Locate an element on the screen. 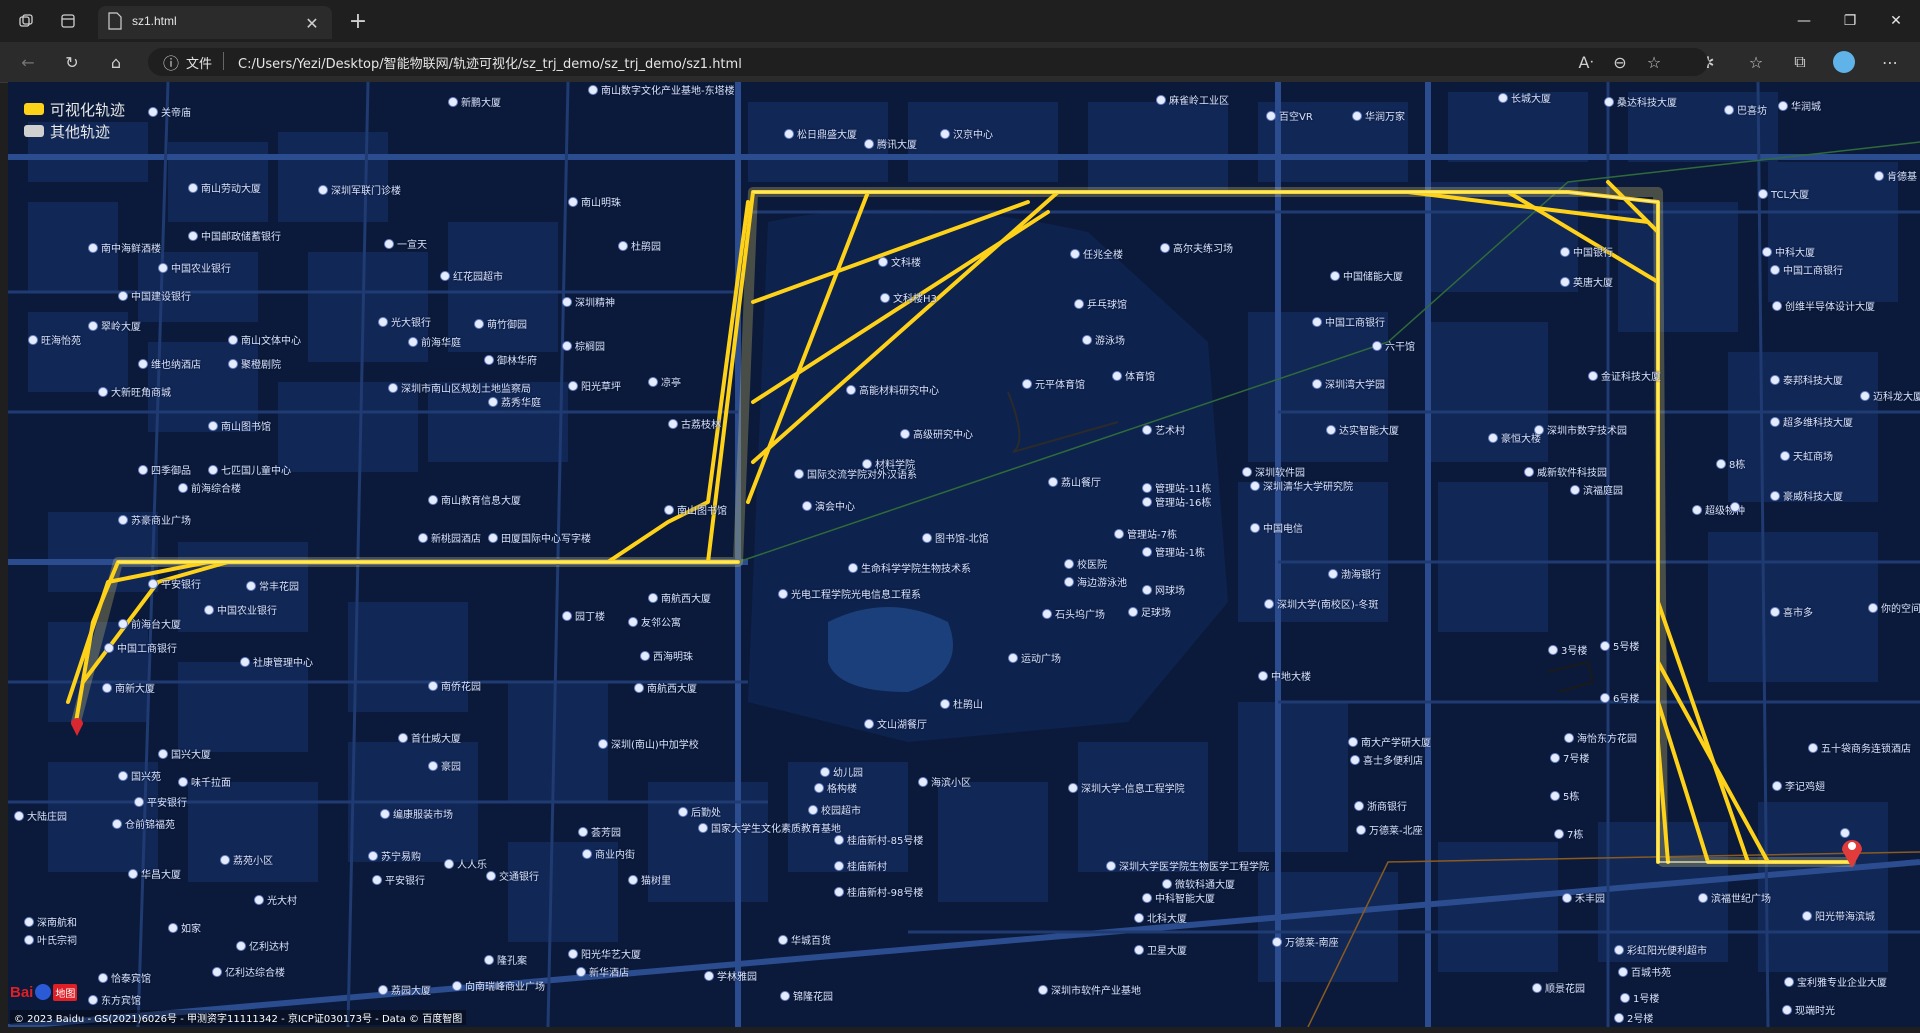  poi-label: 喜士多便利店 is located at coordinates (1386, 759).